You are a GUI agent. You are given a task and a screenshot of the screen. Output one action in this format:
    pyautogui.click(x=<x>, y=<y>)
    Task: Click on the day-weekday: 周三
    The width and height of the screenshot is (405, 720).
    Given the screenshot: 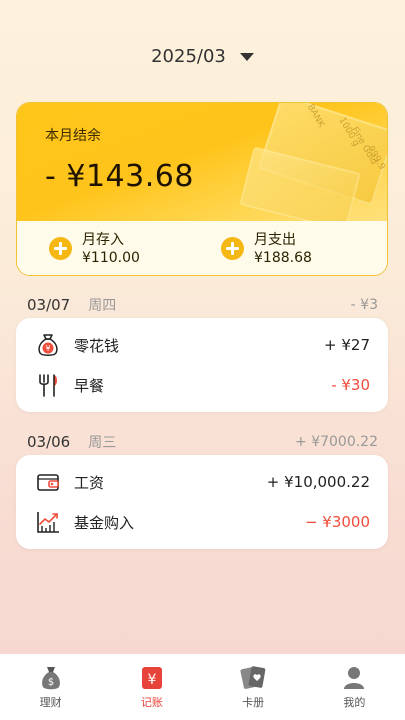 What is the action you would take?
    pyautogui.click(x=102, y=443)
    